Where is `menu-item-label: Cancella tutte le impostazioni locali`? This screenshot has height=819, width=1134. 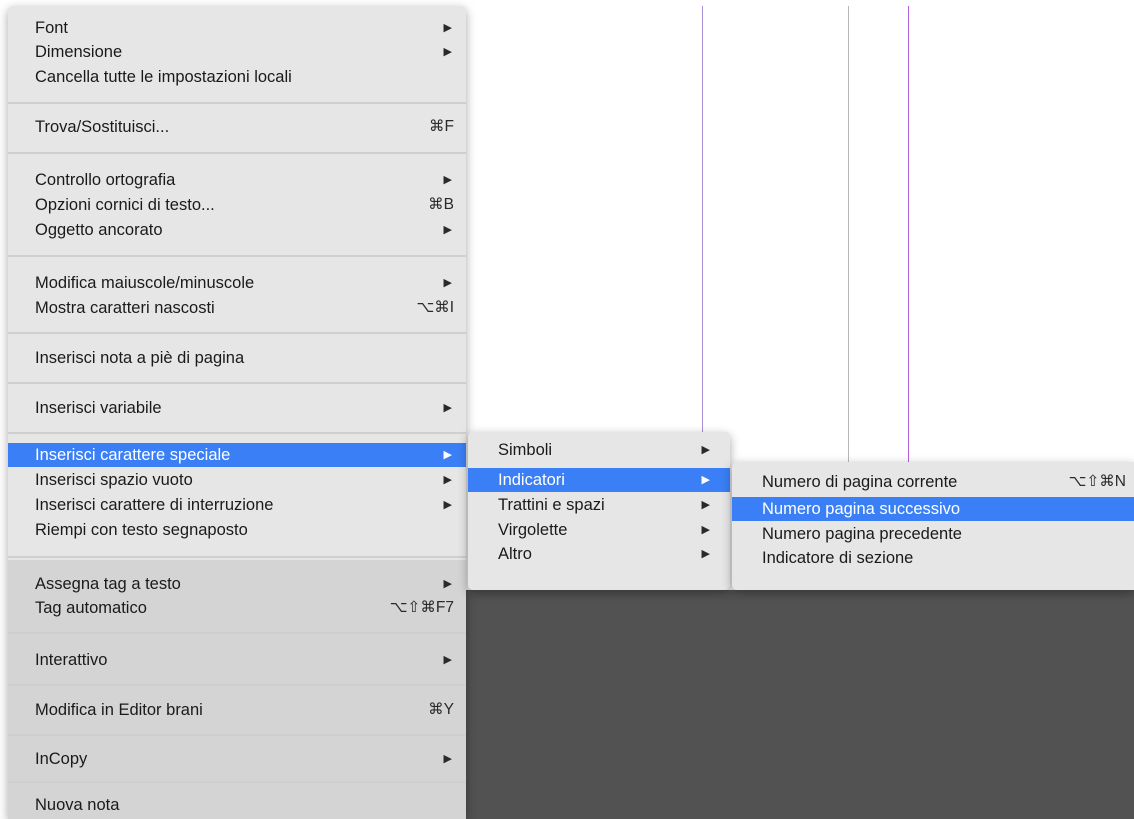 menu-item-label: Cancella tutte le impostazioni locali is located at coordinates (163, 77).